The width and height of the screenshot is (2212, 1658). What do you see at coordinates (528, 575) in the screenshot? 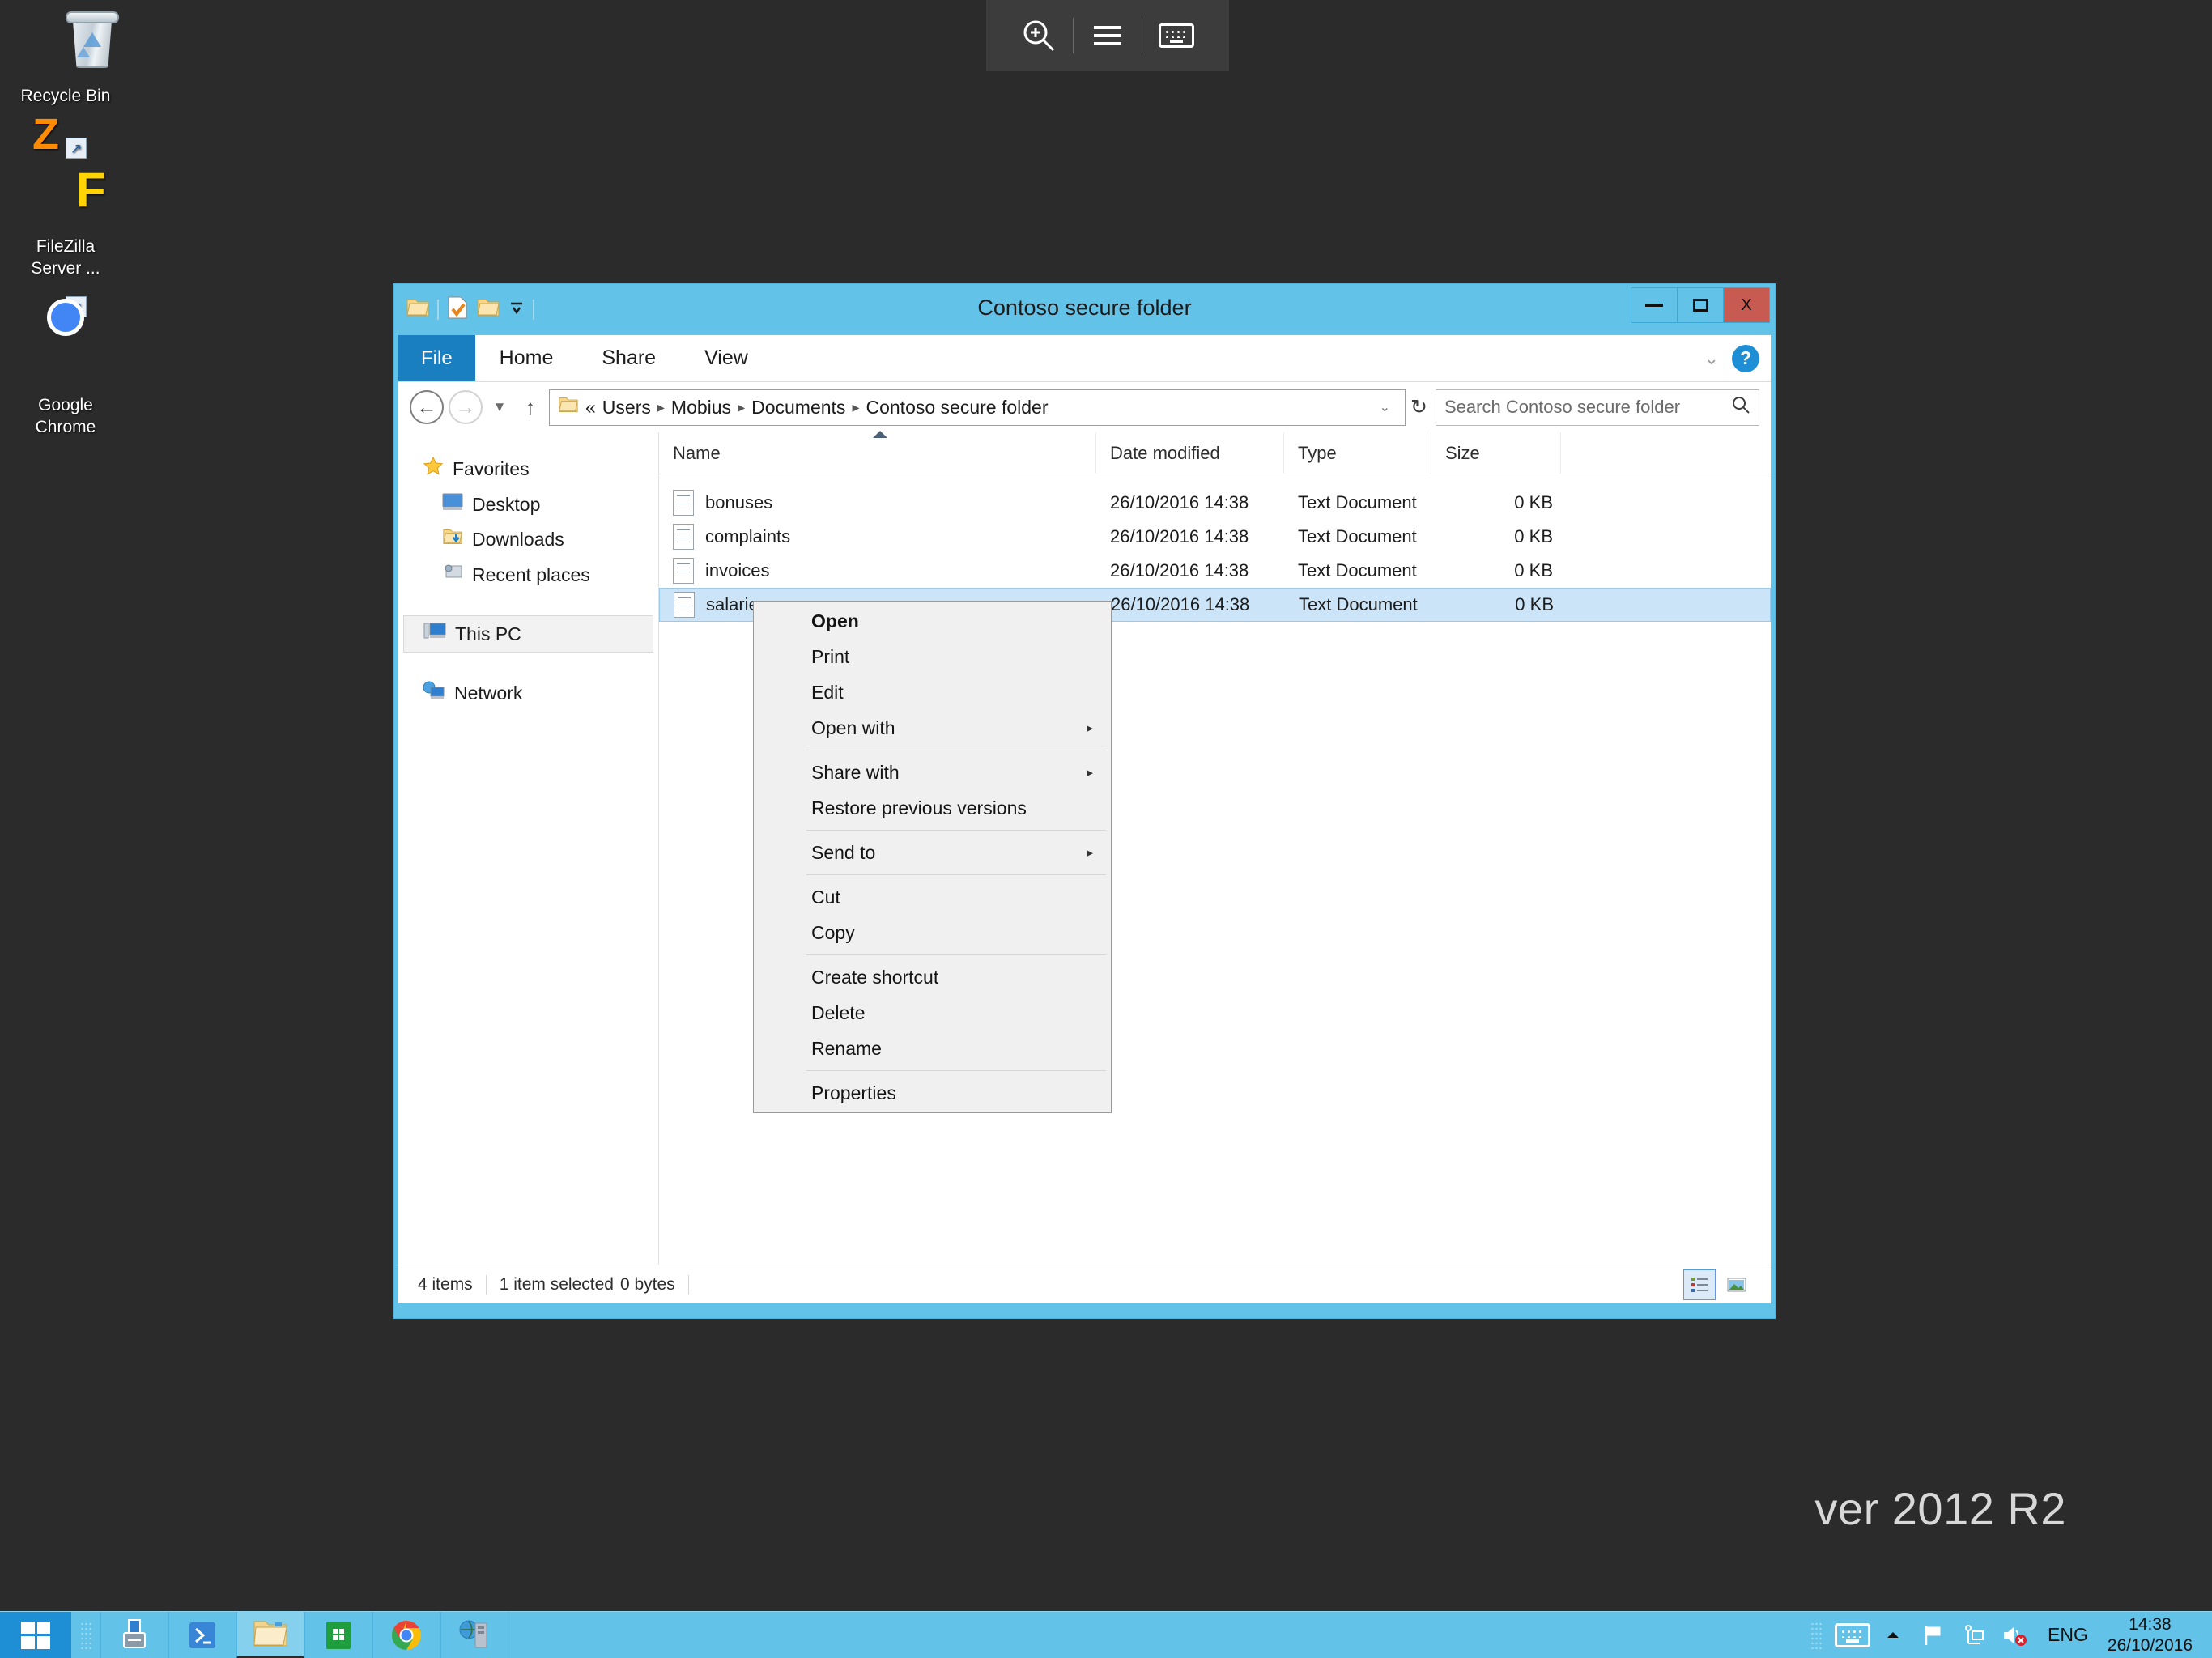
I see `nav-item-recent-places: Recent places` at bounding box center [528, 575].